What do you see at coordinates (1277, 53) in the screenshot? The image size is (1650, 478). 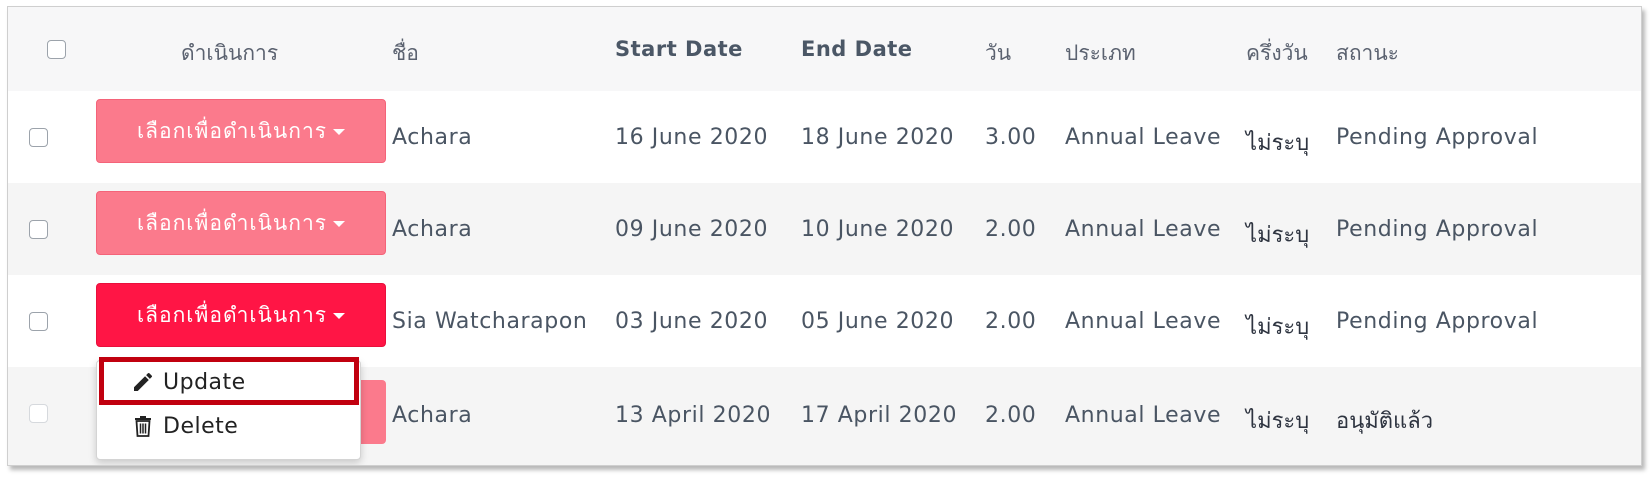 I see `header-half-day: ครึ่งวัน` at bounding box center [1277, 53].